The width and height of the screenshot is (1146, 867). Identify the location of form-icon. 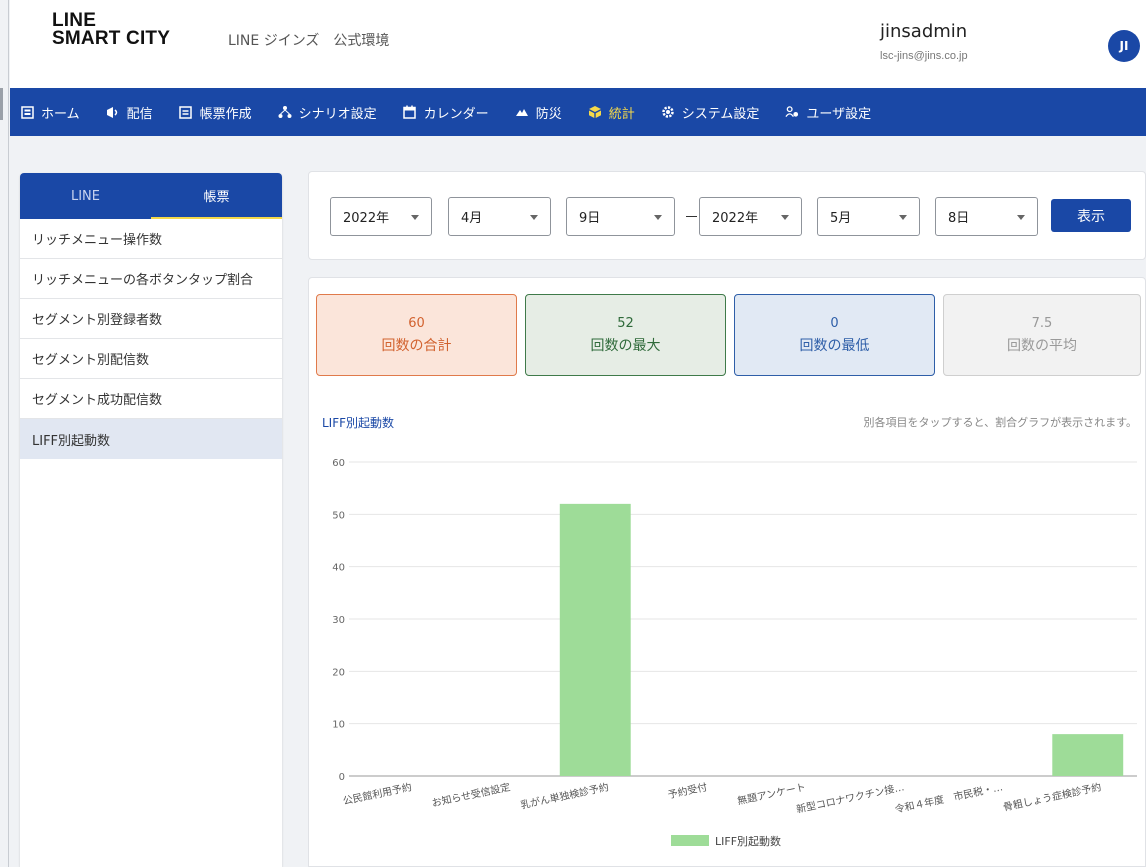
(186, 112).